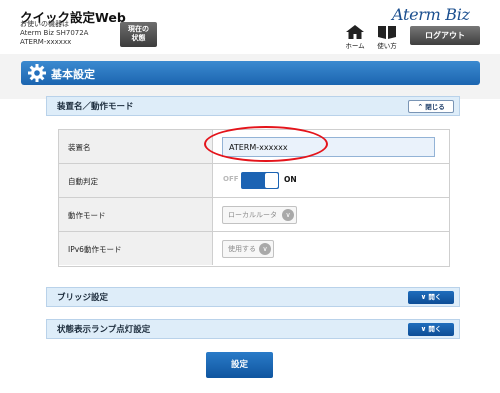 The image size is (500, 393). I want to click on table-row: 装置名, so click(254, 145).